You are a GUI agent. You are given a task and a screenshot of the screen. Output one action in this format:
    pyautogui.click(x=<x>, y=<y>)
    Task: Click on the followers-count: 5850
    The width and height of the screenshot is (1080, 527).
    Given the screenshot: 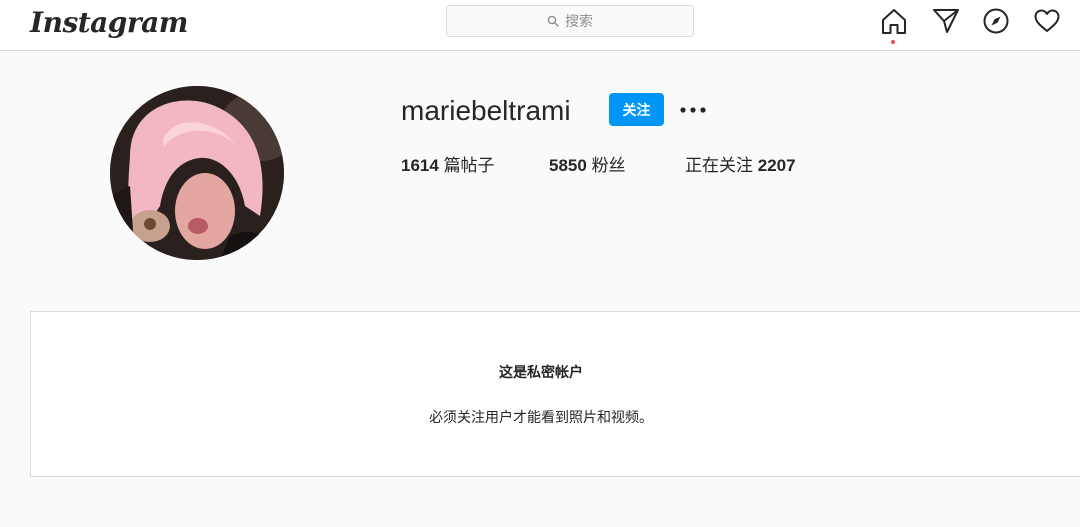 What is the action you would take?
    pyautogui.click(x=568, y=165)
    